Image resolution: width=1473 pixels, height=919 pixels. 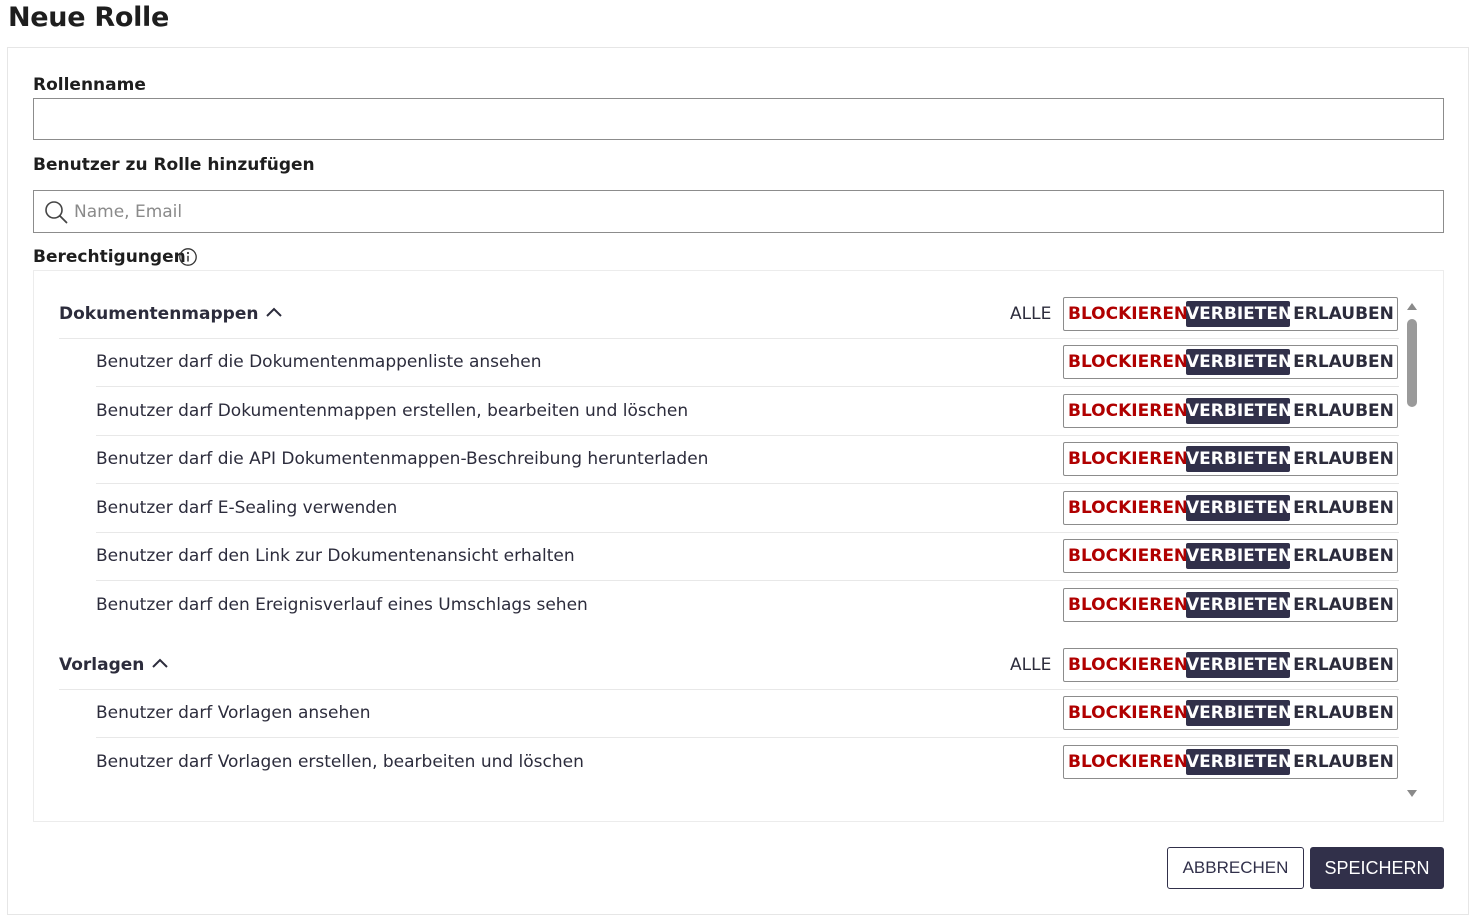 What do you see at coordinates (109, 257) in the screenshot?
I see `permissions-label: Berechtigungen` at bounding box center [109, 257].